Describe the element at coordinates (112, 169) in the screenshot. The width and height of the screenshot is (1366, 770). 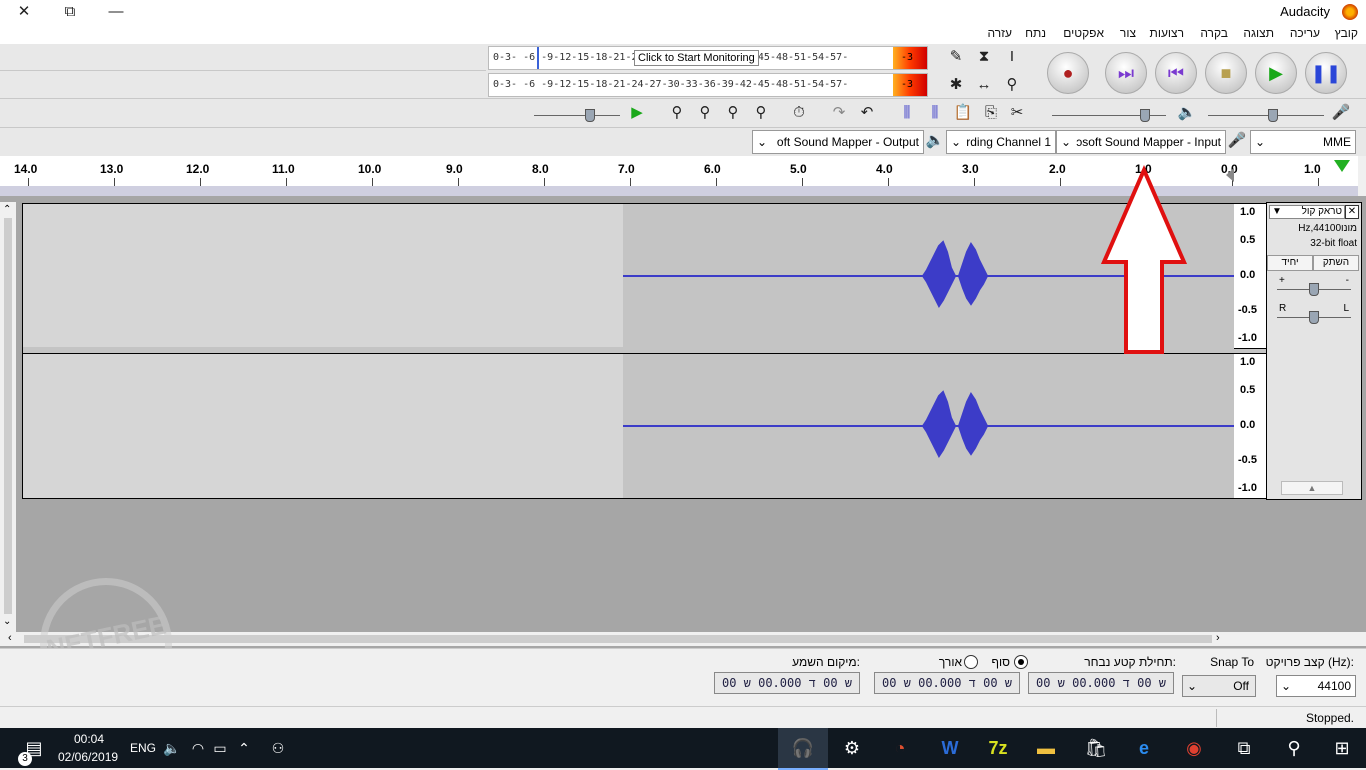
I see `ruler-label: 13.0` at that location.